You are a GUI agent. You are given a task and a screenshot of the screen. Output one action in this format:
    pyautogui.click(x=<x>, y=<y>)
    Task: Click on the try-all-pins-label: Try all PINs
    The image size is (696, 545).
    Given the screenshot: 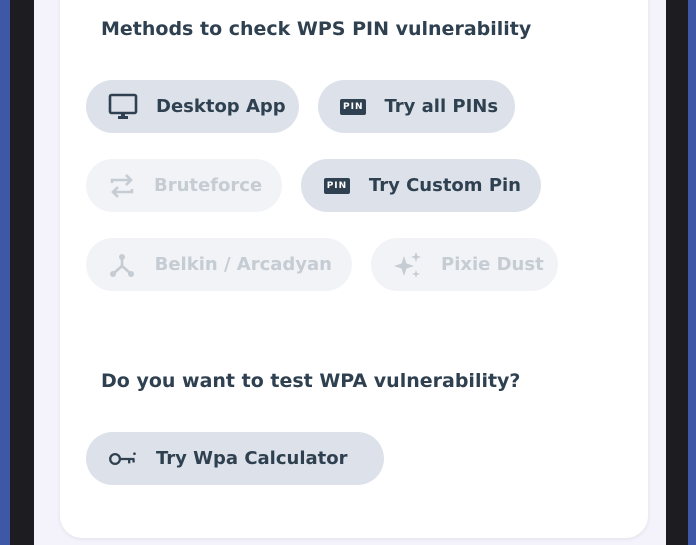 What is the action you would take?
    pyautogui.click(x=441, y=106)
    